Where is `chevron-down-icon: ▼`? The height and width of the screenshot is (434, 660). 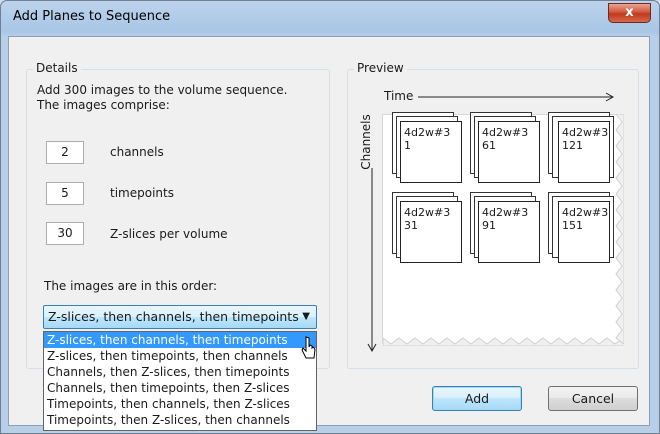 chevron-down-icon: ▼ is located at coordinates (306, 317).